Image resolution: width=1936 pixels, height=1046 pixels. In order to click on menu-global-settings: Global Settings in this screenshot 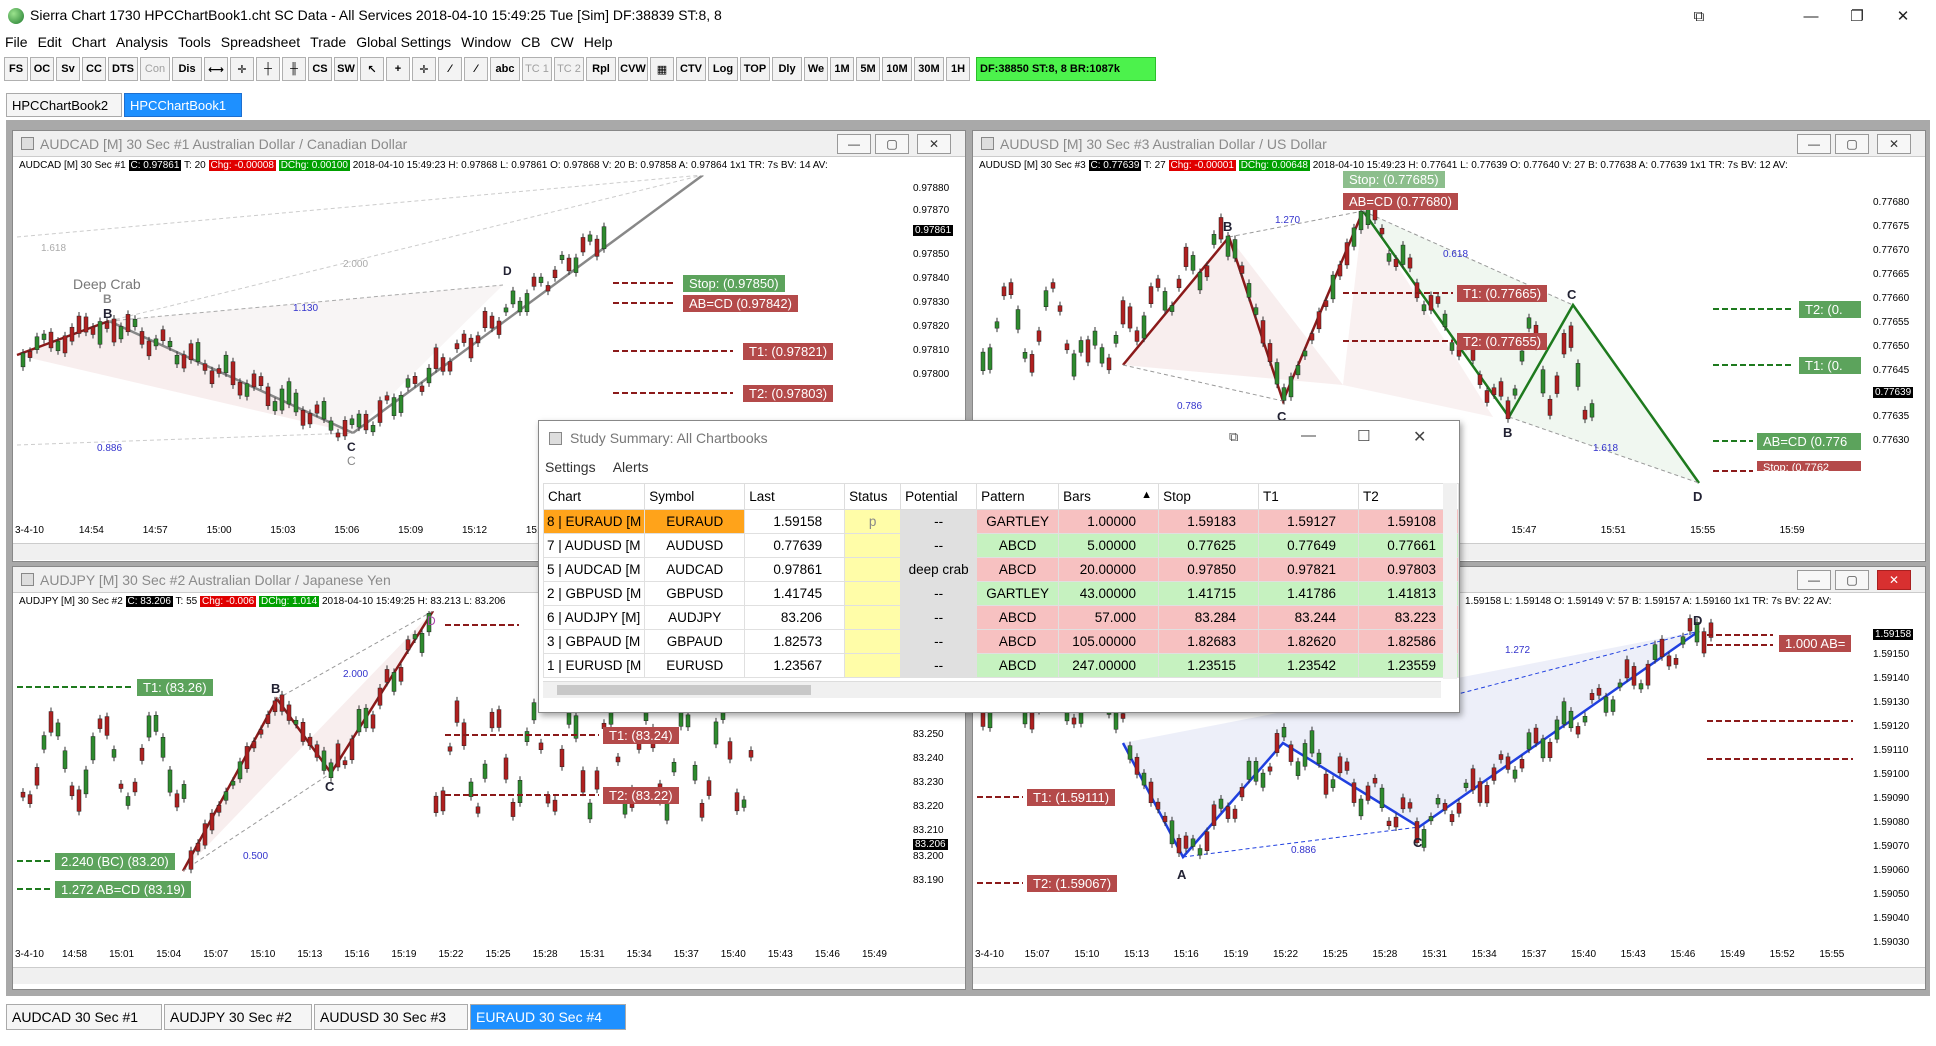, I will do `click(403, 42)`.